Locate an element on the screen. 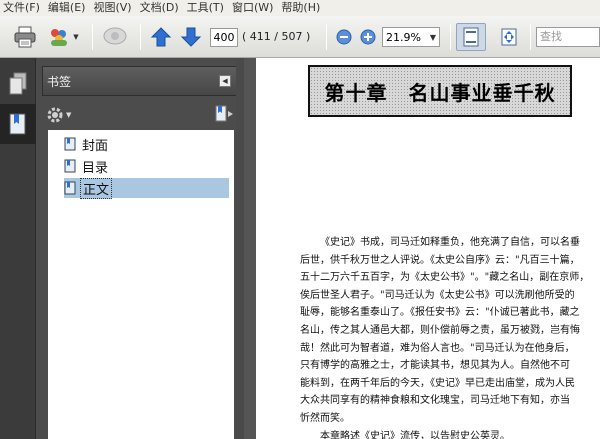 The image size is (600, 439). comment-icon is located at coordinates (115, 36).